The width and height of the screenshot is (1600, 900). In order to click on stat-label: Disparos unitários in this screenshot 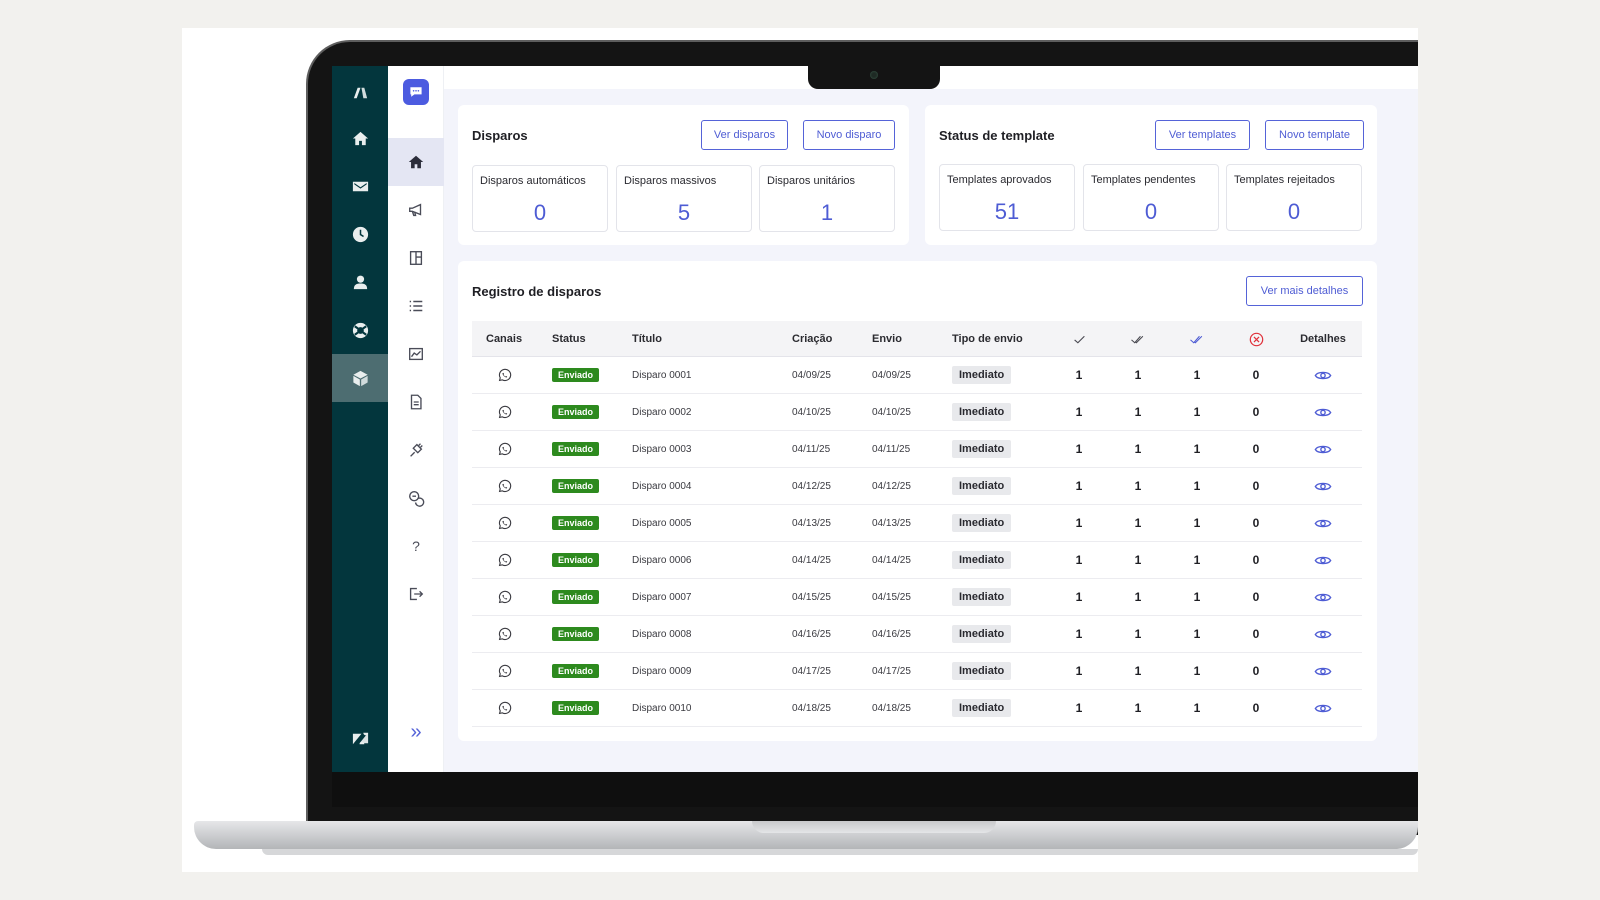, I will do `click(811, 181)`.